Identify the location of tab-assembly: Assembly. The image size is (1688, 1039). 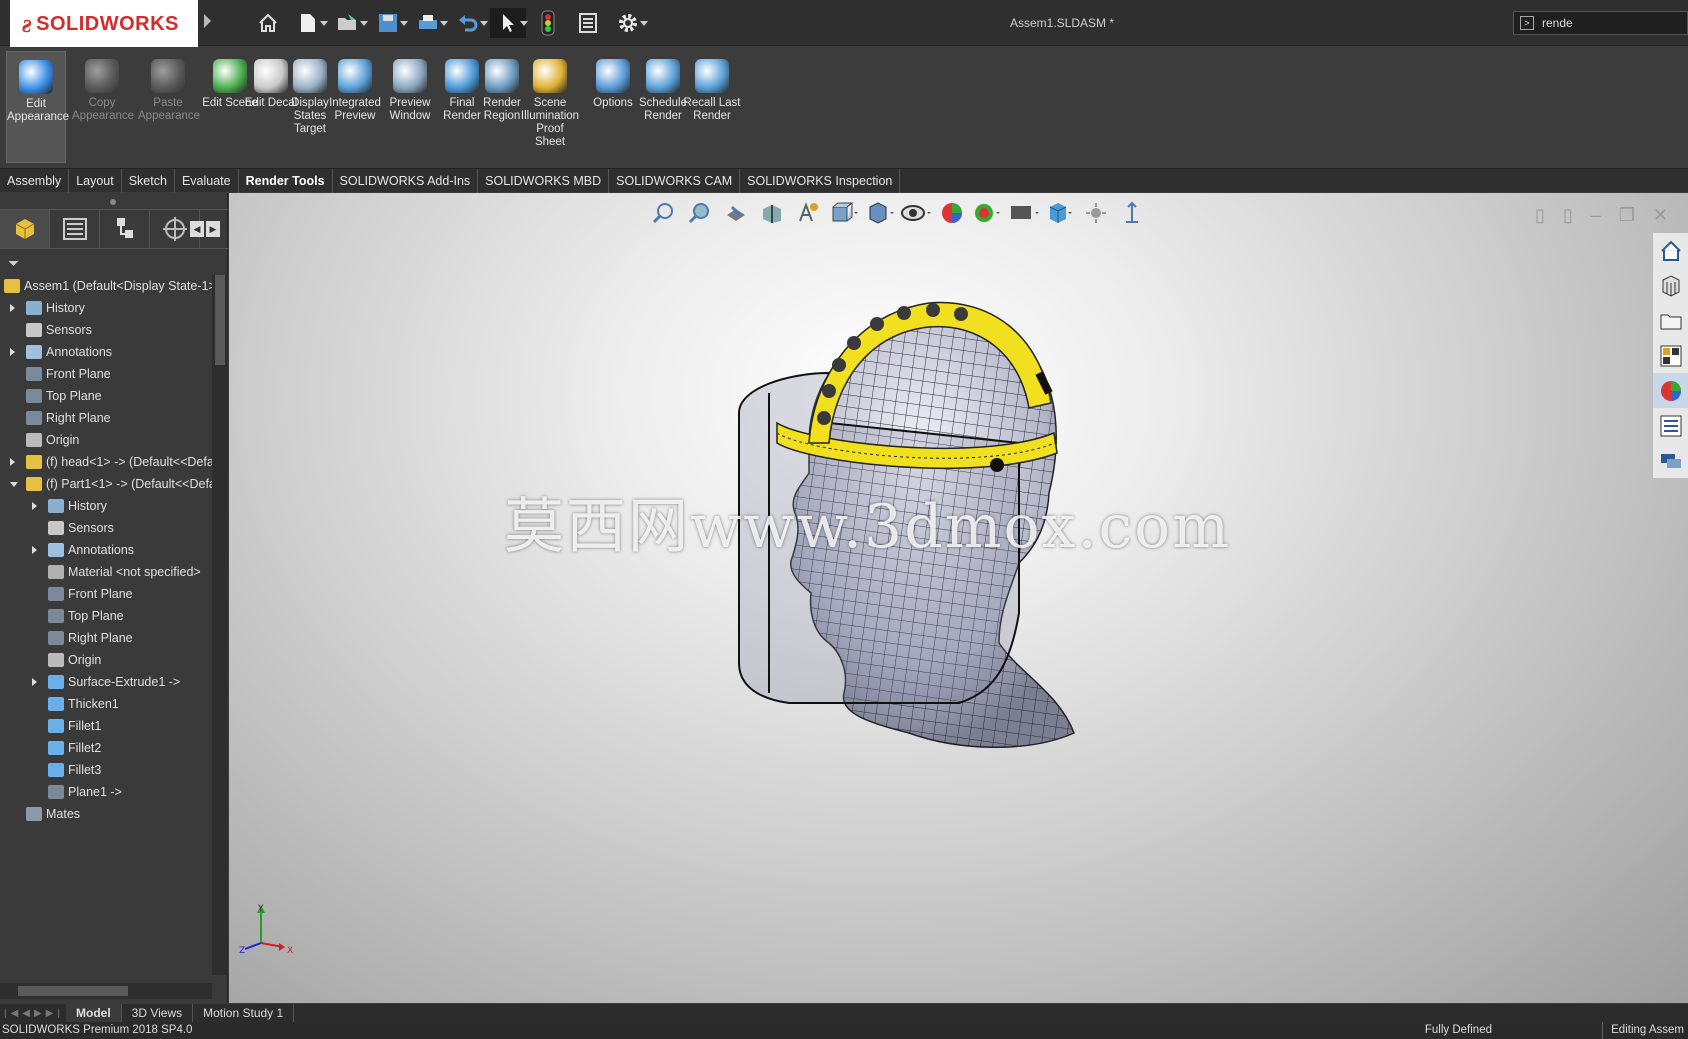
(35, 181).